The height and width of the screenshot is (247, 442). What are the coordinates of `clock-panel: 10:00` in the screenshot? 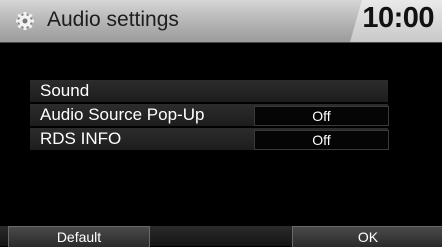 It's located at (396, 21).